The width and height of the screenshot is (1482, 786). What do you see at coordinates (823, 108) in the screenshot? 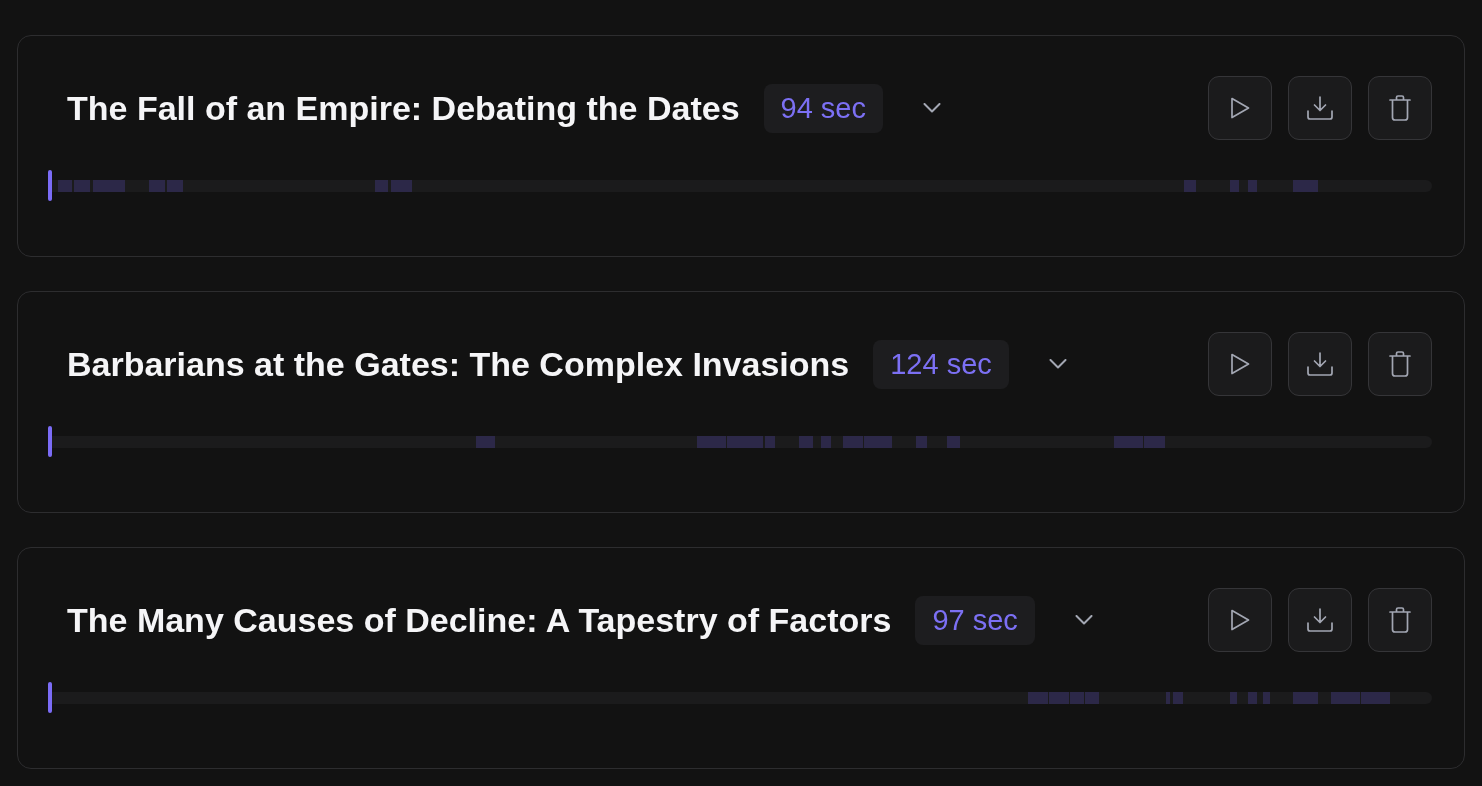
I see `duration-badge: 94 sec` at bounding box center [823, 108].